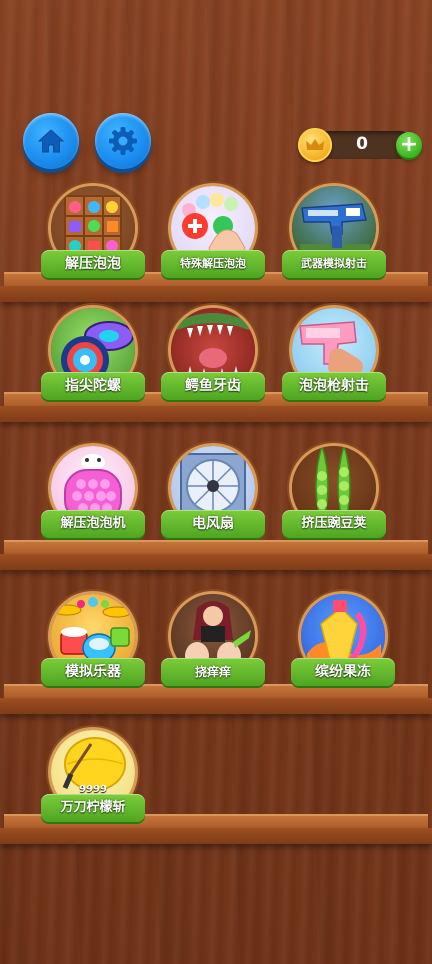  What do you see at coordinates (334, 364) in the screenshot?
I see `game-item-bubble-gun: 泡泡枪射击` at bounding box center [334, 364].